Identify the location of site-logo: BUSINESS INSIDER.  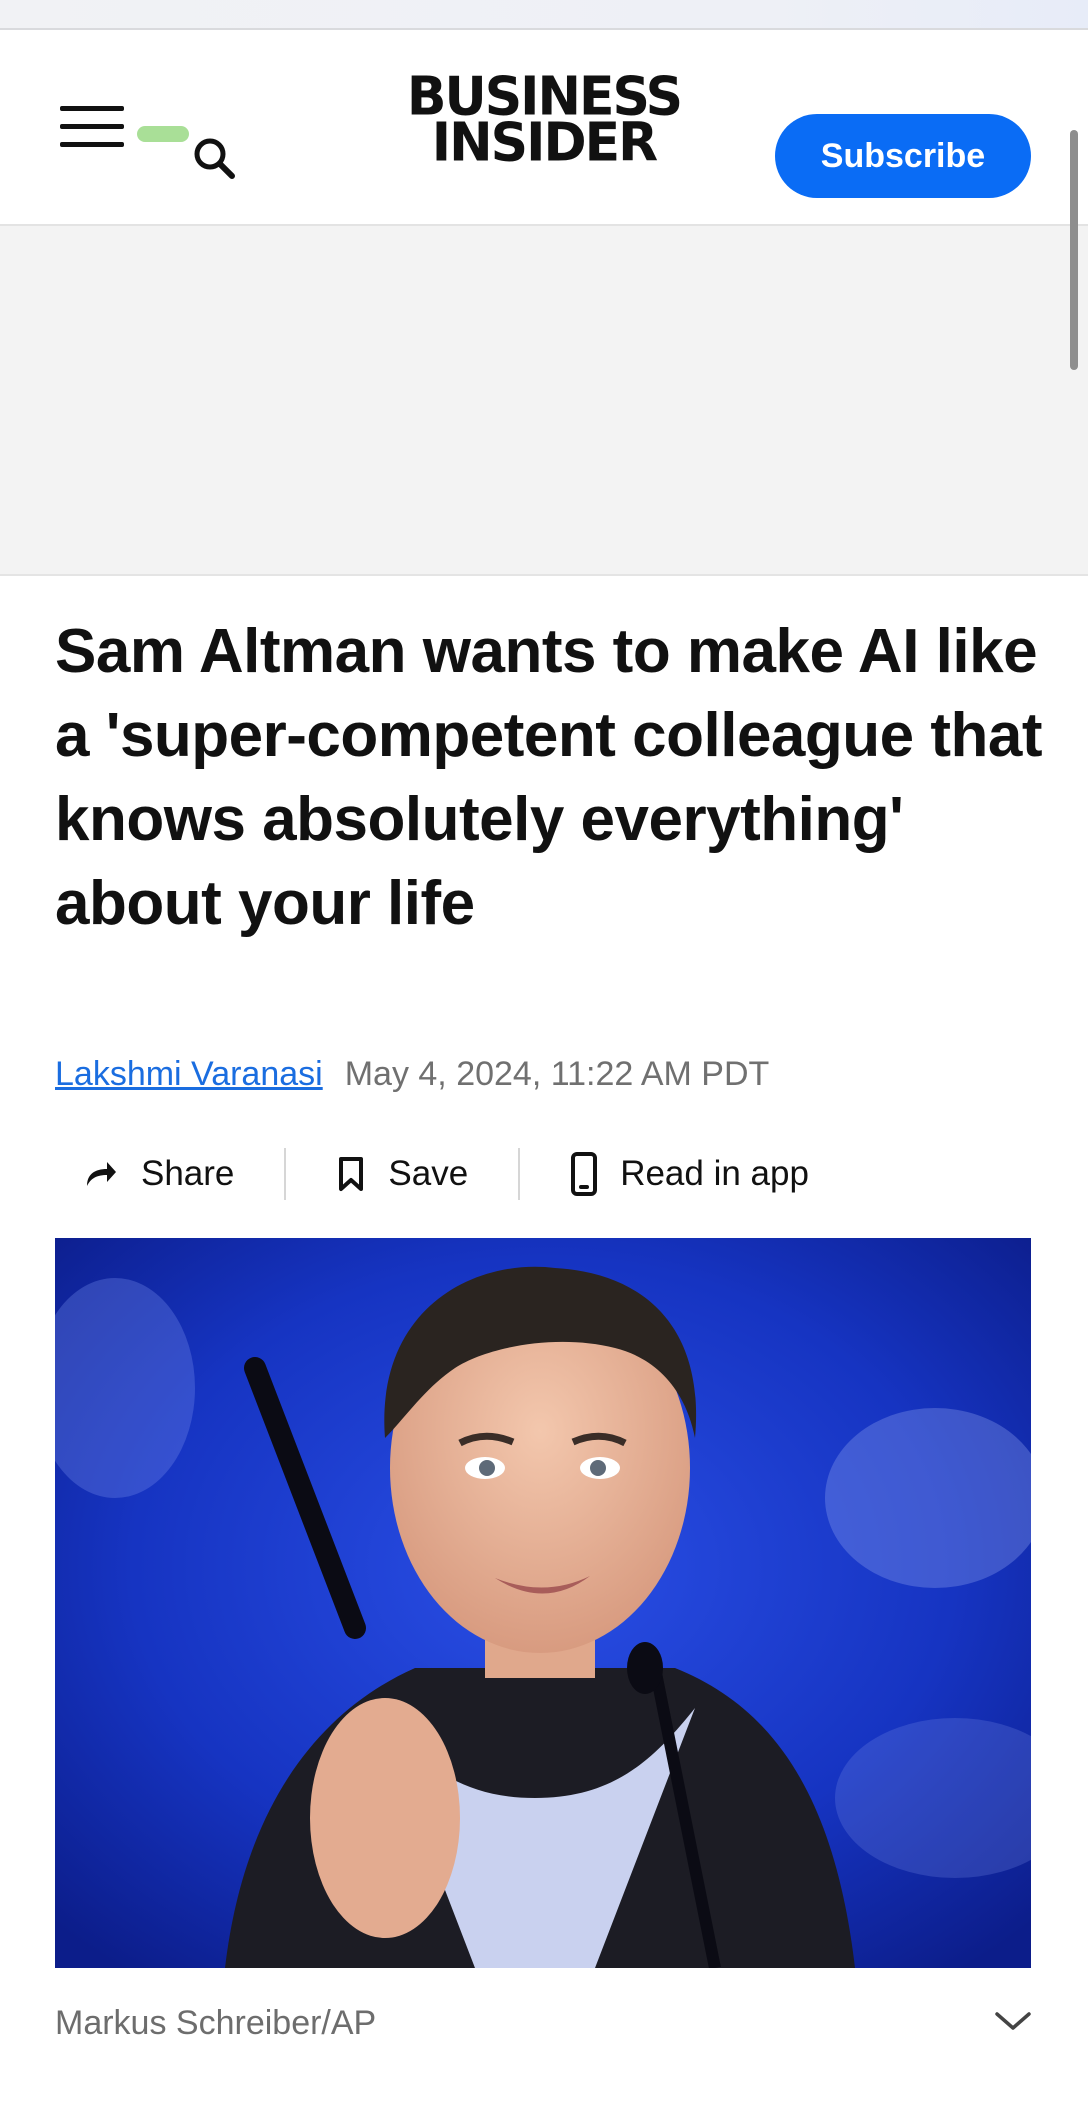
(544, 122).